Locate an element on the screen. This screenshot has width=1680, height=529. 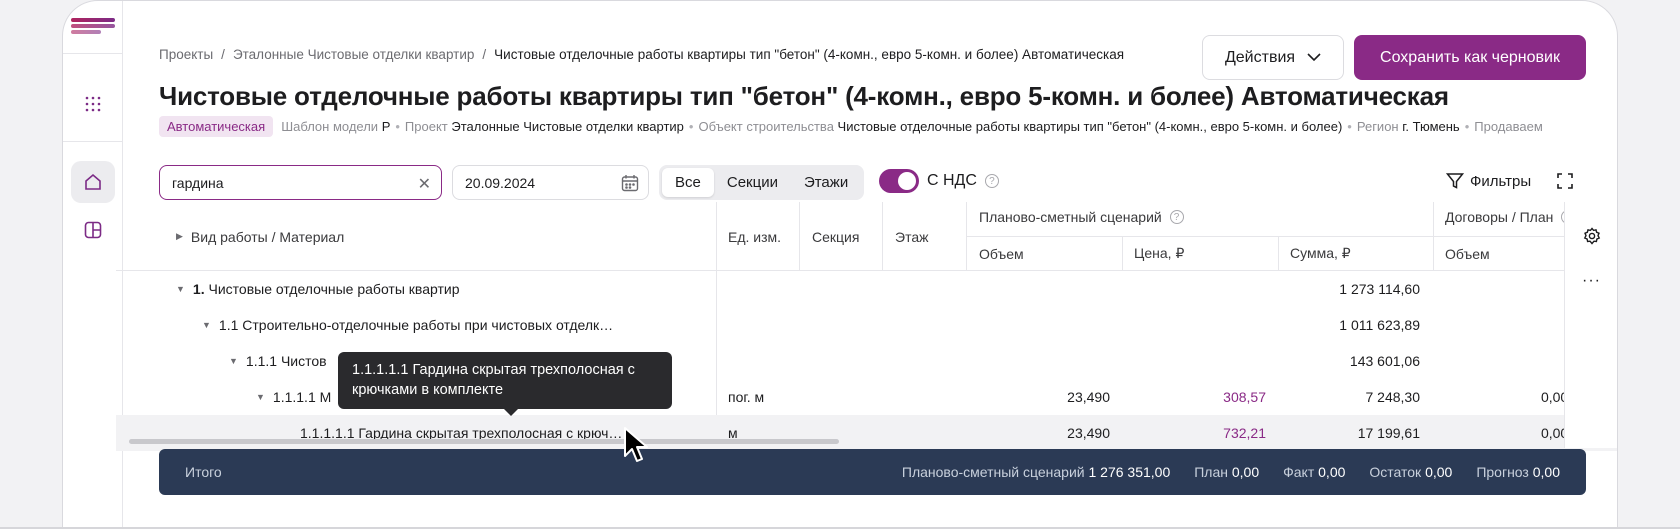
price-link: 732,21 is located at coordinates (1200, 433).